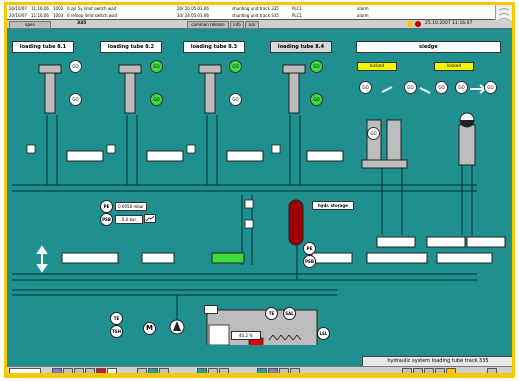 This screenshot has height=381, width=519. What do you see at coordinates (131, 206) in the screenshot?
I see `pressure-value: 0.0058 mbar` at bounding box center [131, 206].